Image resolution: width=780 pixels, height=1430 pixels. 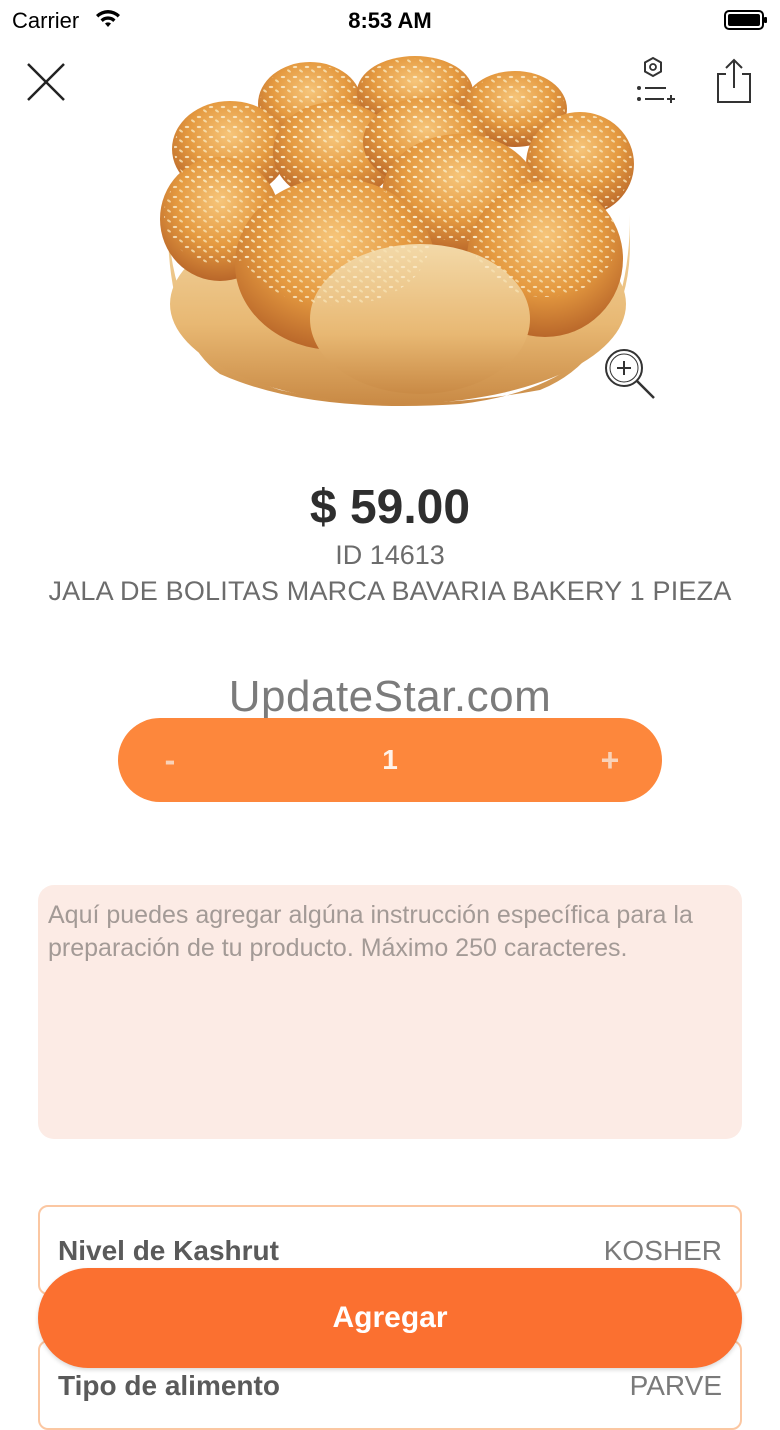 What do you see at coordinates (397, 231) in the screenshot?
I see `bread-image` at bounding box center [397, 231].